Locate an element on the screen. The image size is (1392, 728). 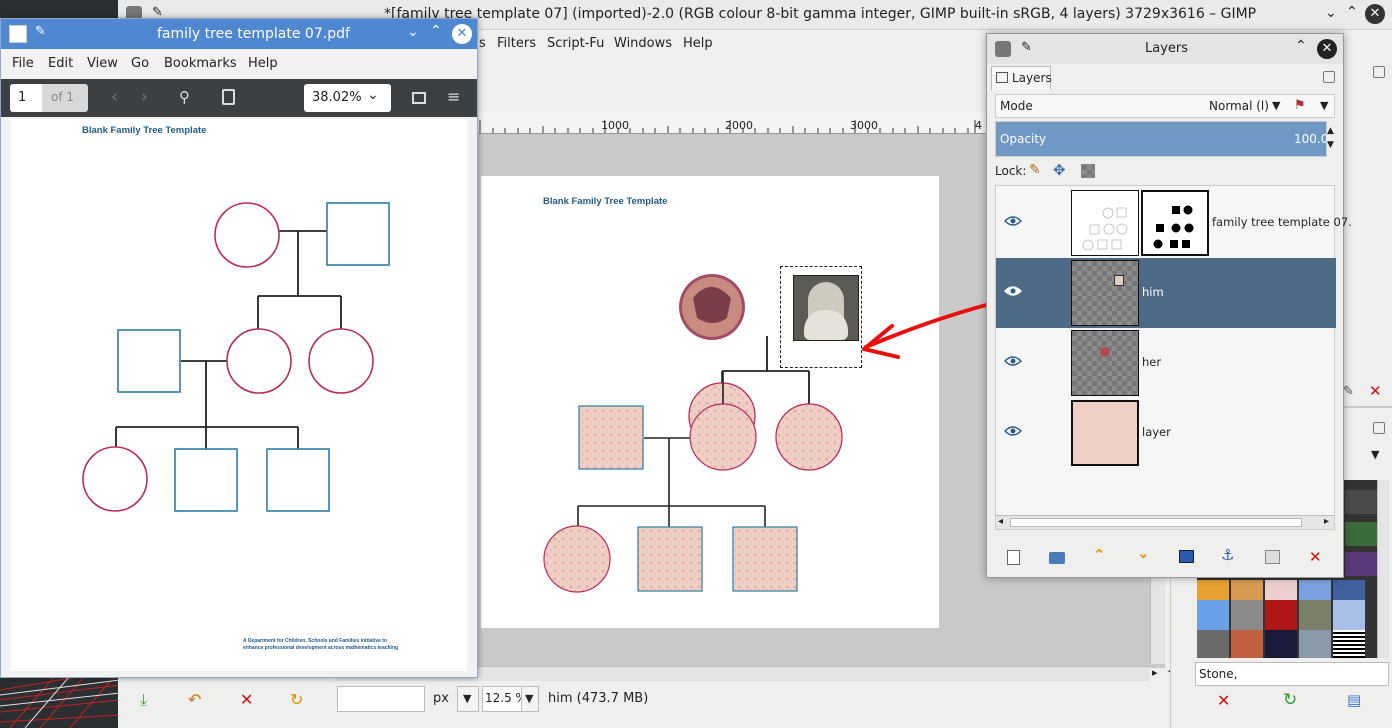
canvas-overlay is located at coordinates (766, 403).